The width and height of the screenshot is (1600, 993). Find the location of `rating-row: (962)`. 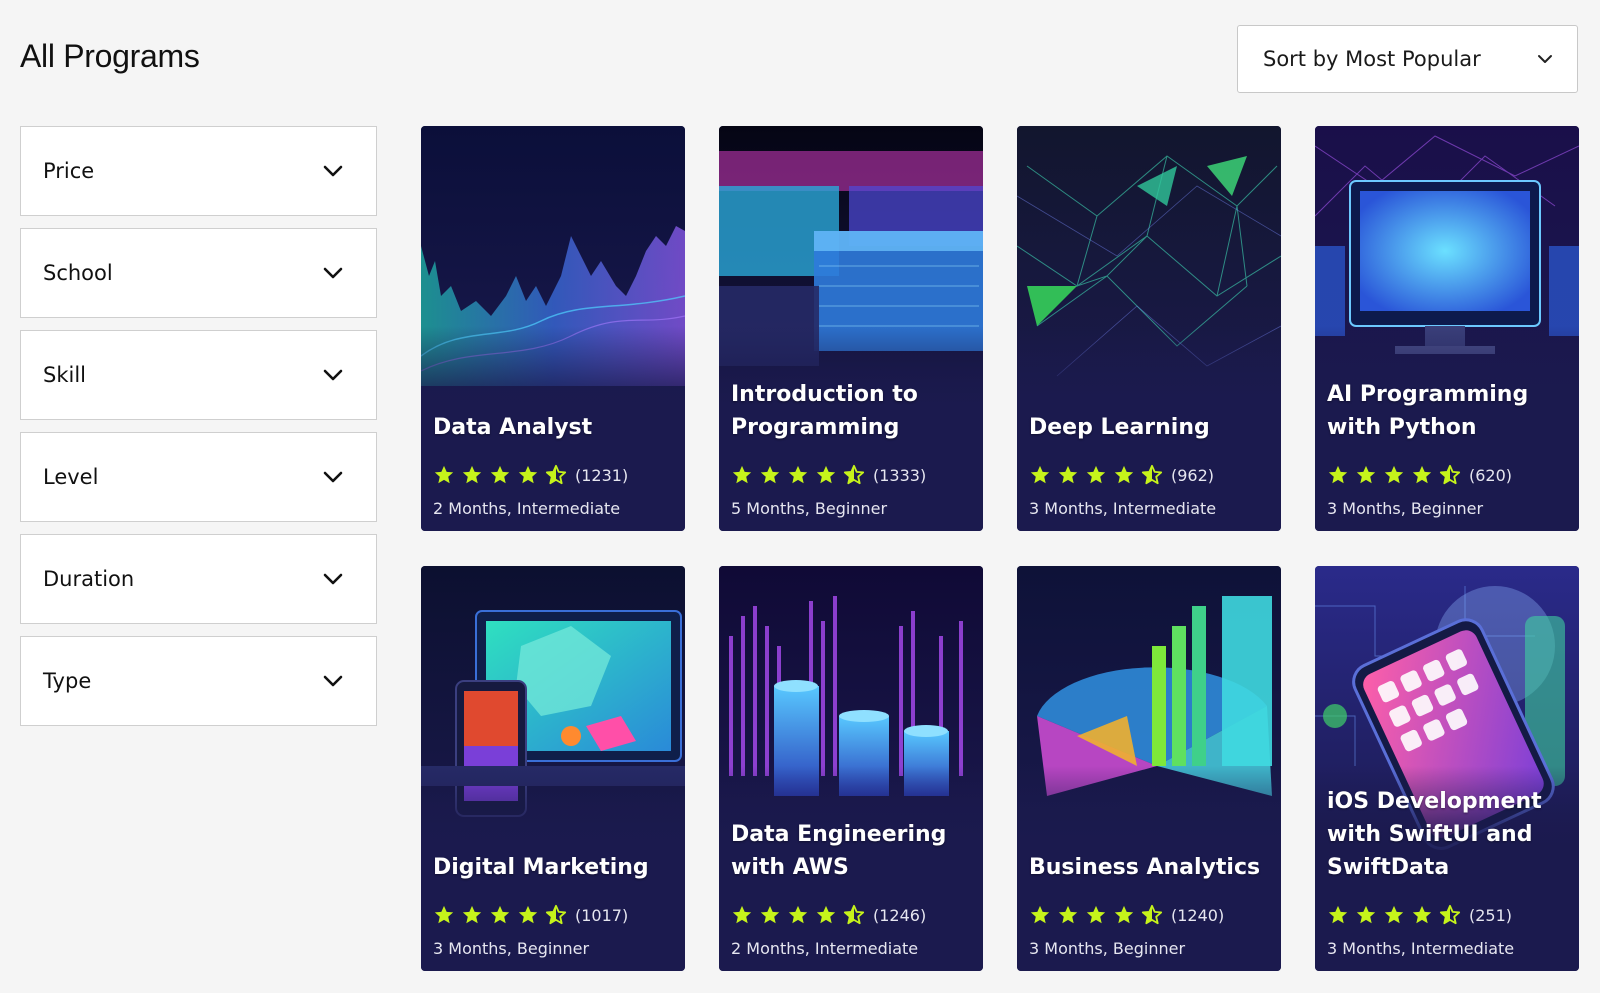

rating-row: (962) is located at coordinates (1150, 475).